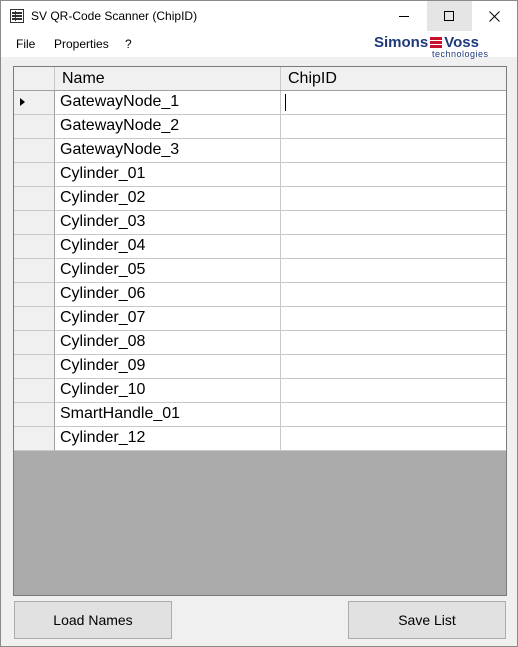  I want to click on table-row: Cylinder_01, so click(260, 175).